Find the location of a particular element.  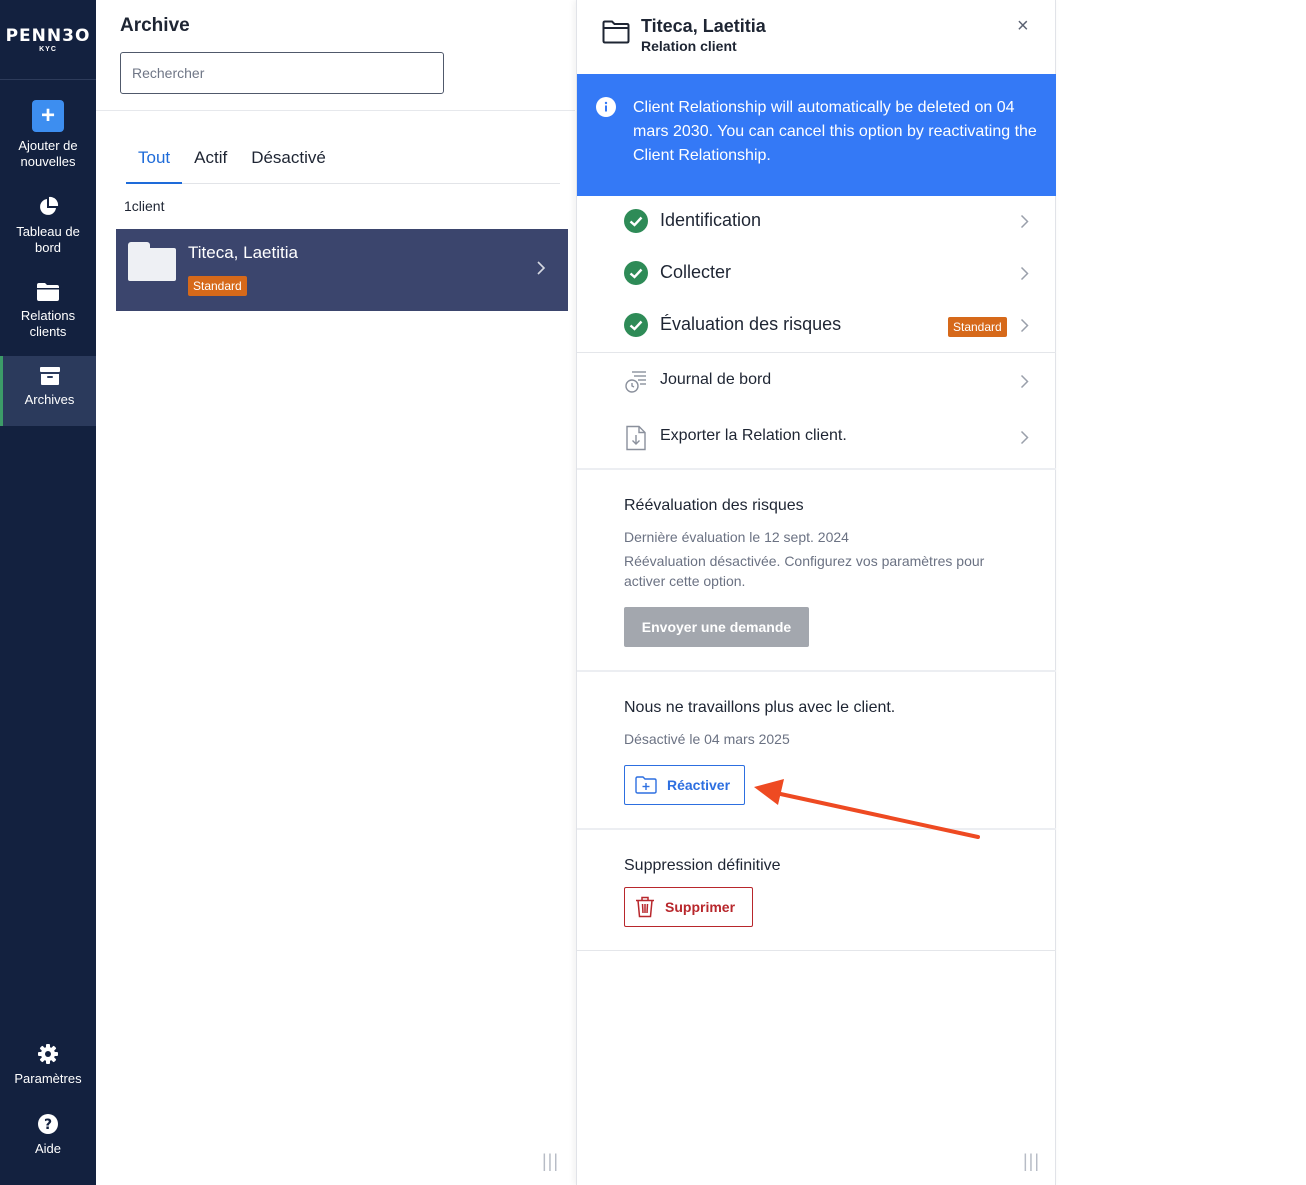

tab-active: Actif is located at coordinates (210, 161).